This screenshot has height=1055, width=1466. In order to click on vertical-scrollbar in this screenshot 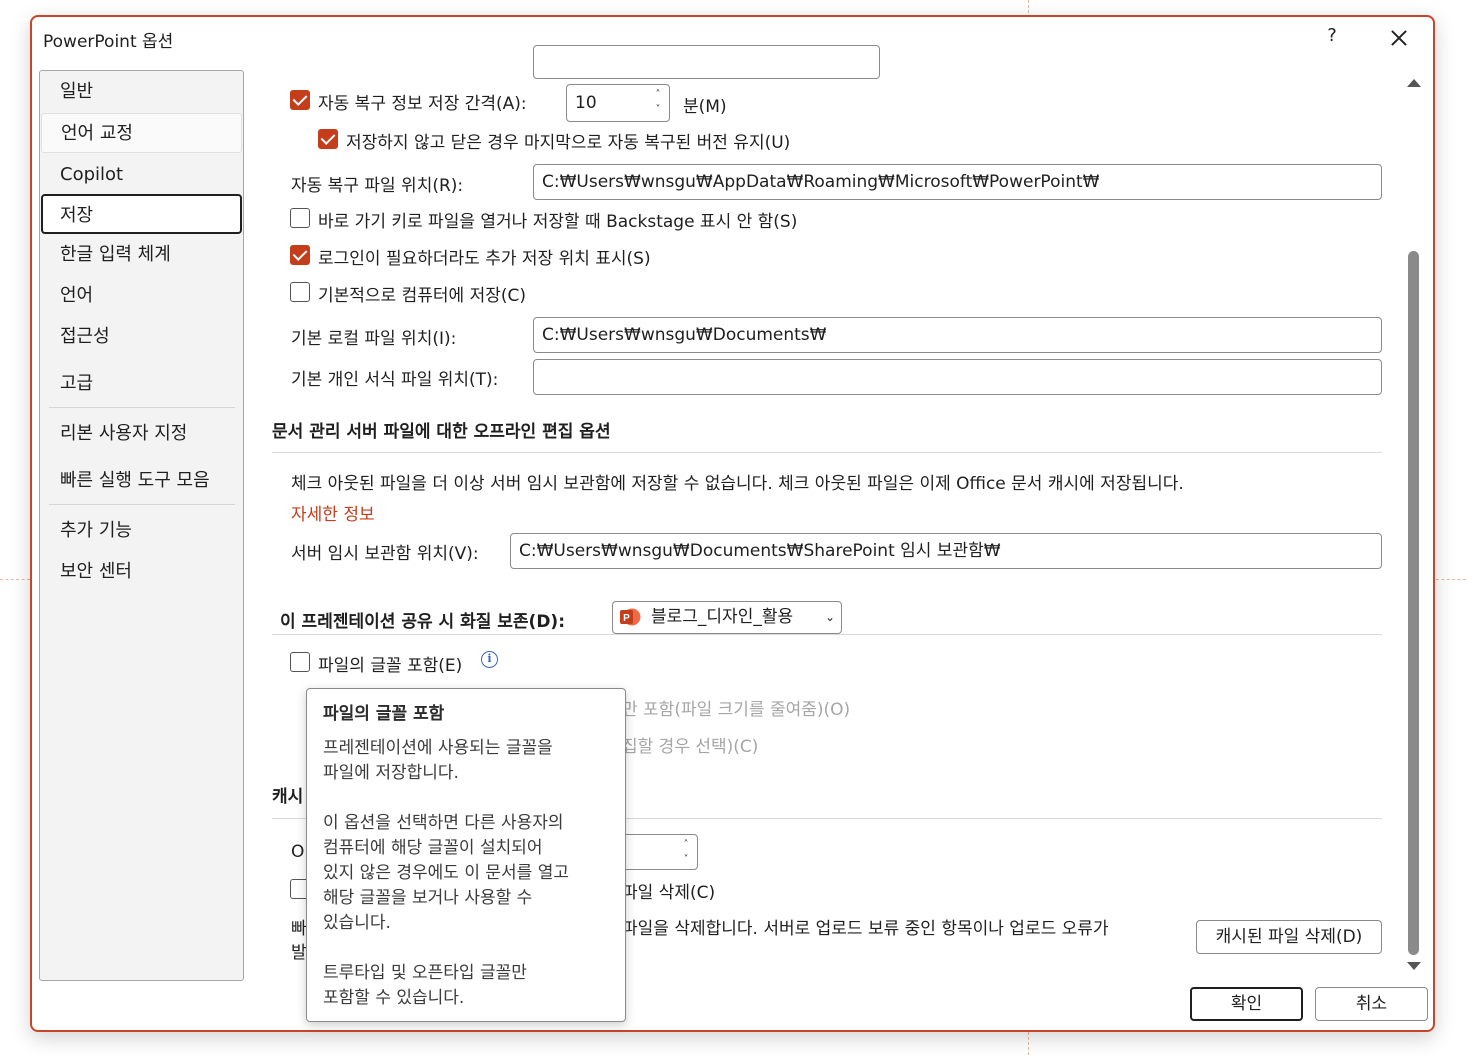, I will do `click(1414, 525)`.